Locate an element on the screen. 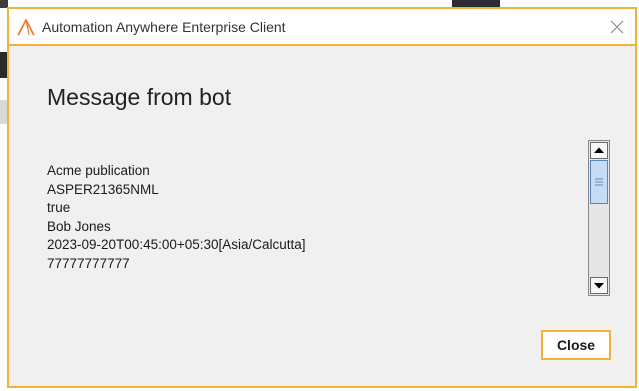 This screenshot has width=639, height=391. arrow-up-icon is located at coordinates (599, 150).